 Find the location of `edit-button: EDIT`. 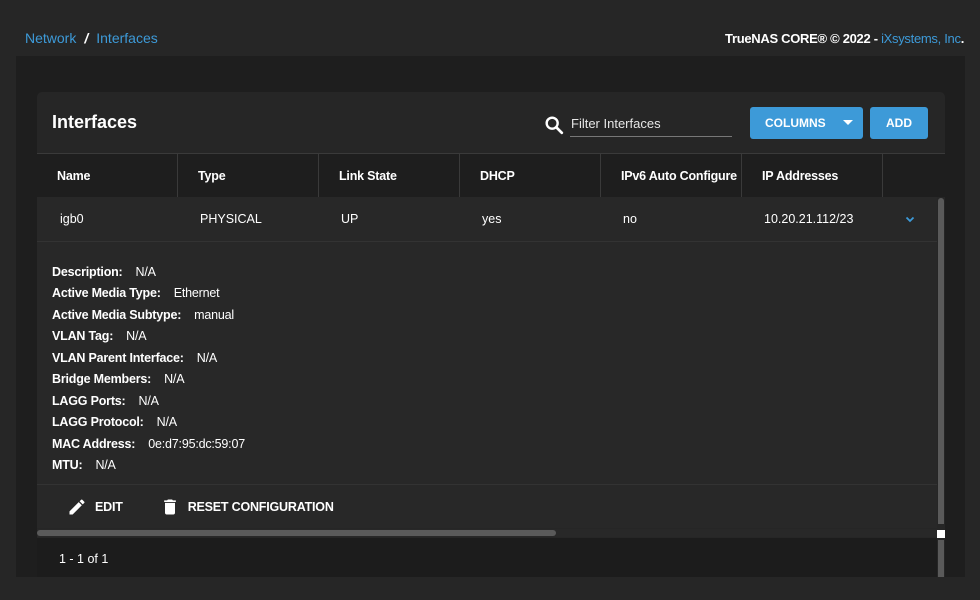

edit-button: EDIT is located at coordinates (95, 507).